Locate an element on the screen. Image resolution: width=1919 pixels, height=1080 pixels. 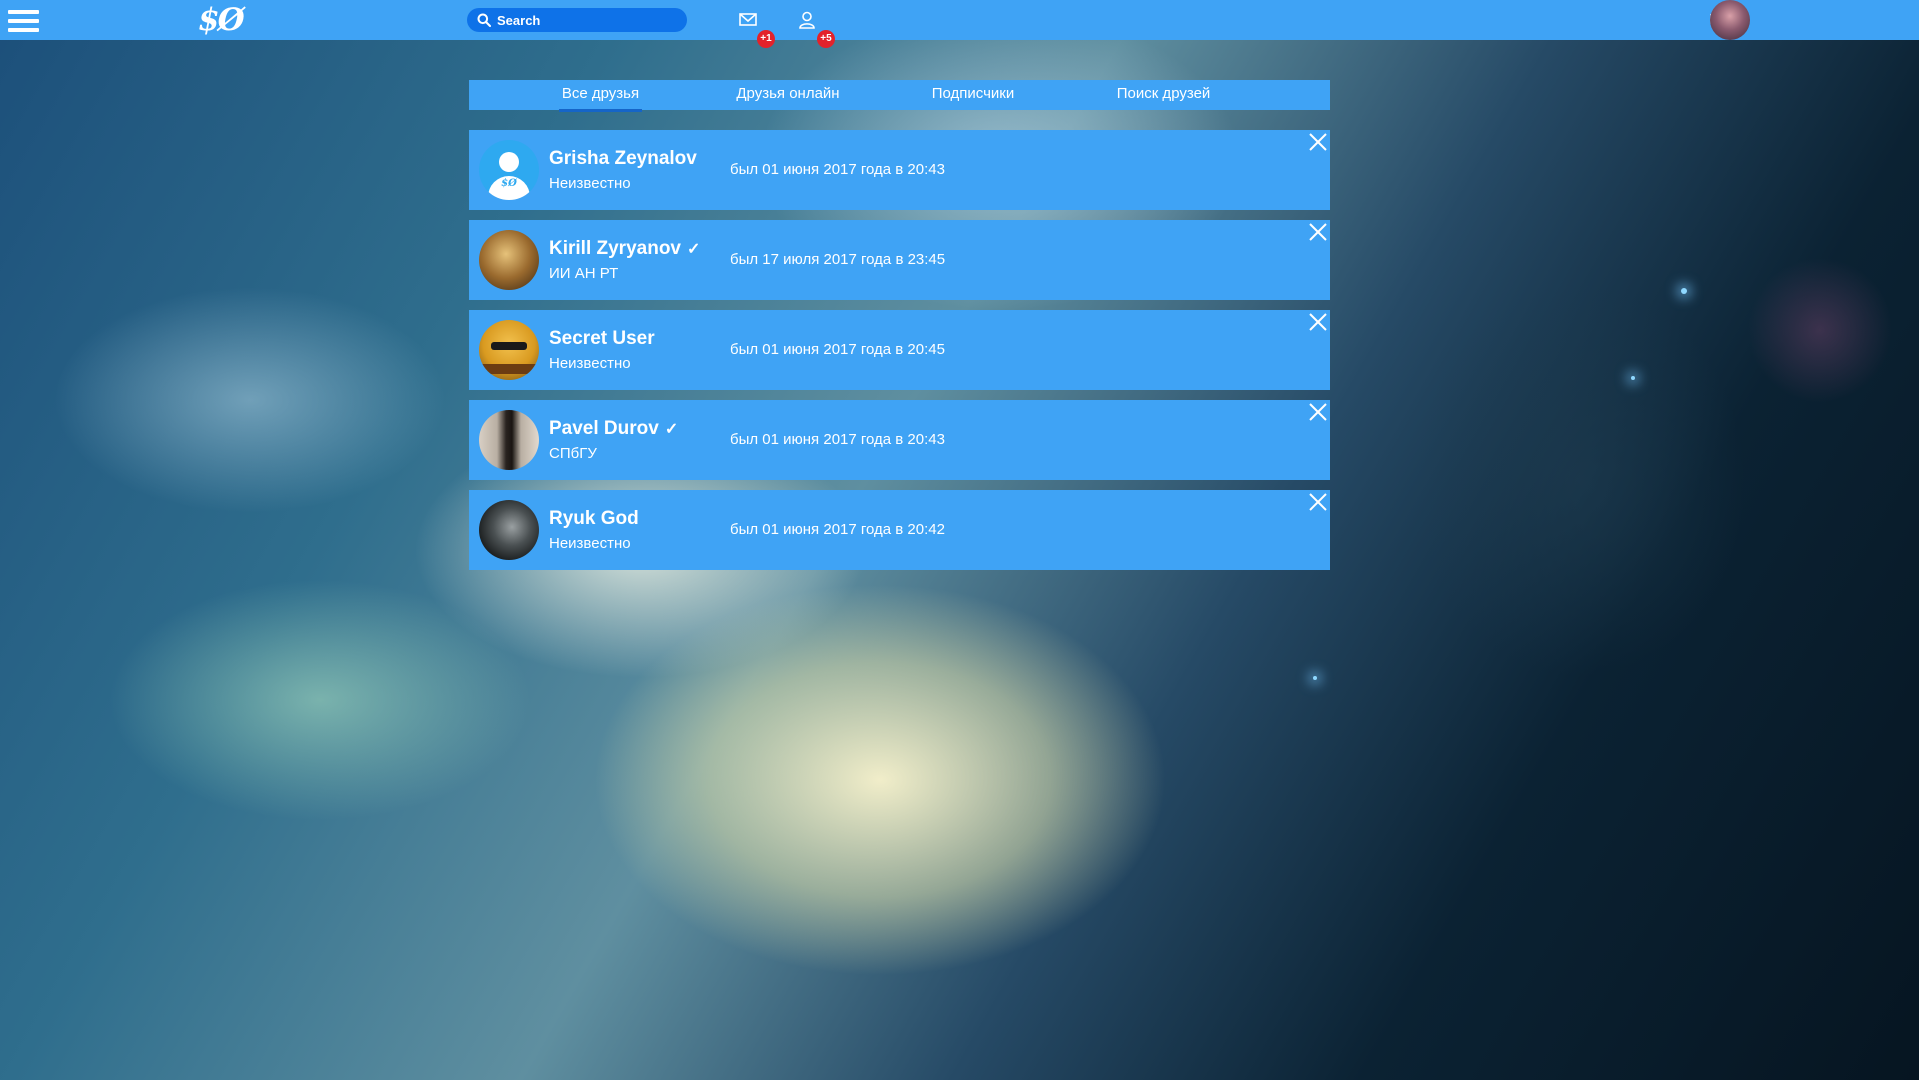
friend-name: Grisha Zeynalov is located at coordinates (623, 159).